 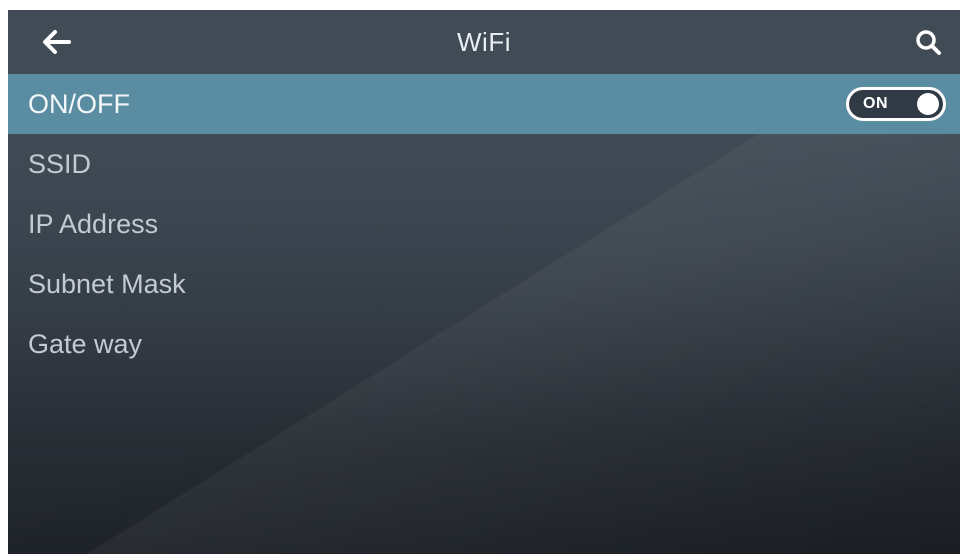 What do you see at coordinates (484, 344) in the screenshot?
I see `menu-item-gateway: Gate way` at bounding box center [484, 344].